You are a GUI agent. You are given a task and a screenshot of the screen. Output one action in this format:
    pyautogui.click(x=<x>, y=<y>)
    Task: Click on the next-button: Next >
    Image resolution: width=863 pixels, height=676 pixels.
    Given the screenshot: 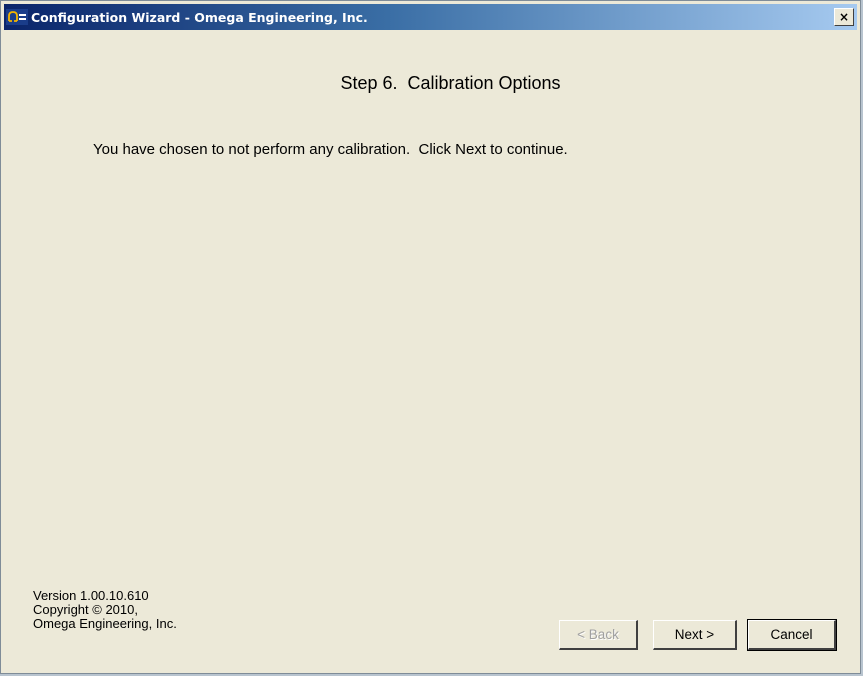 What is the action you would take?
    pyautogui.click(x=695, y=635)
    